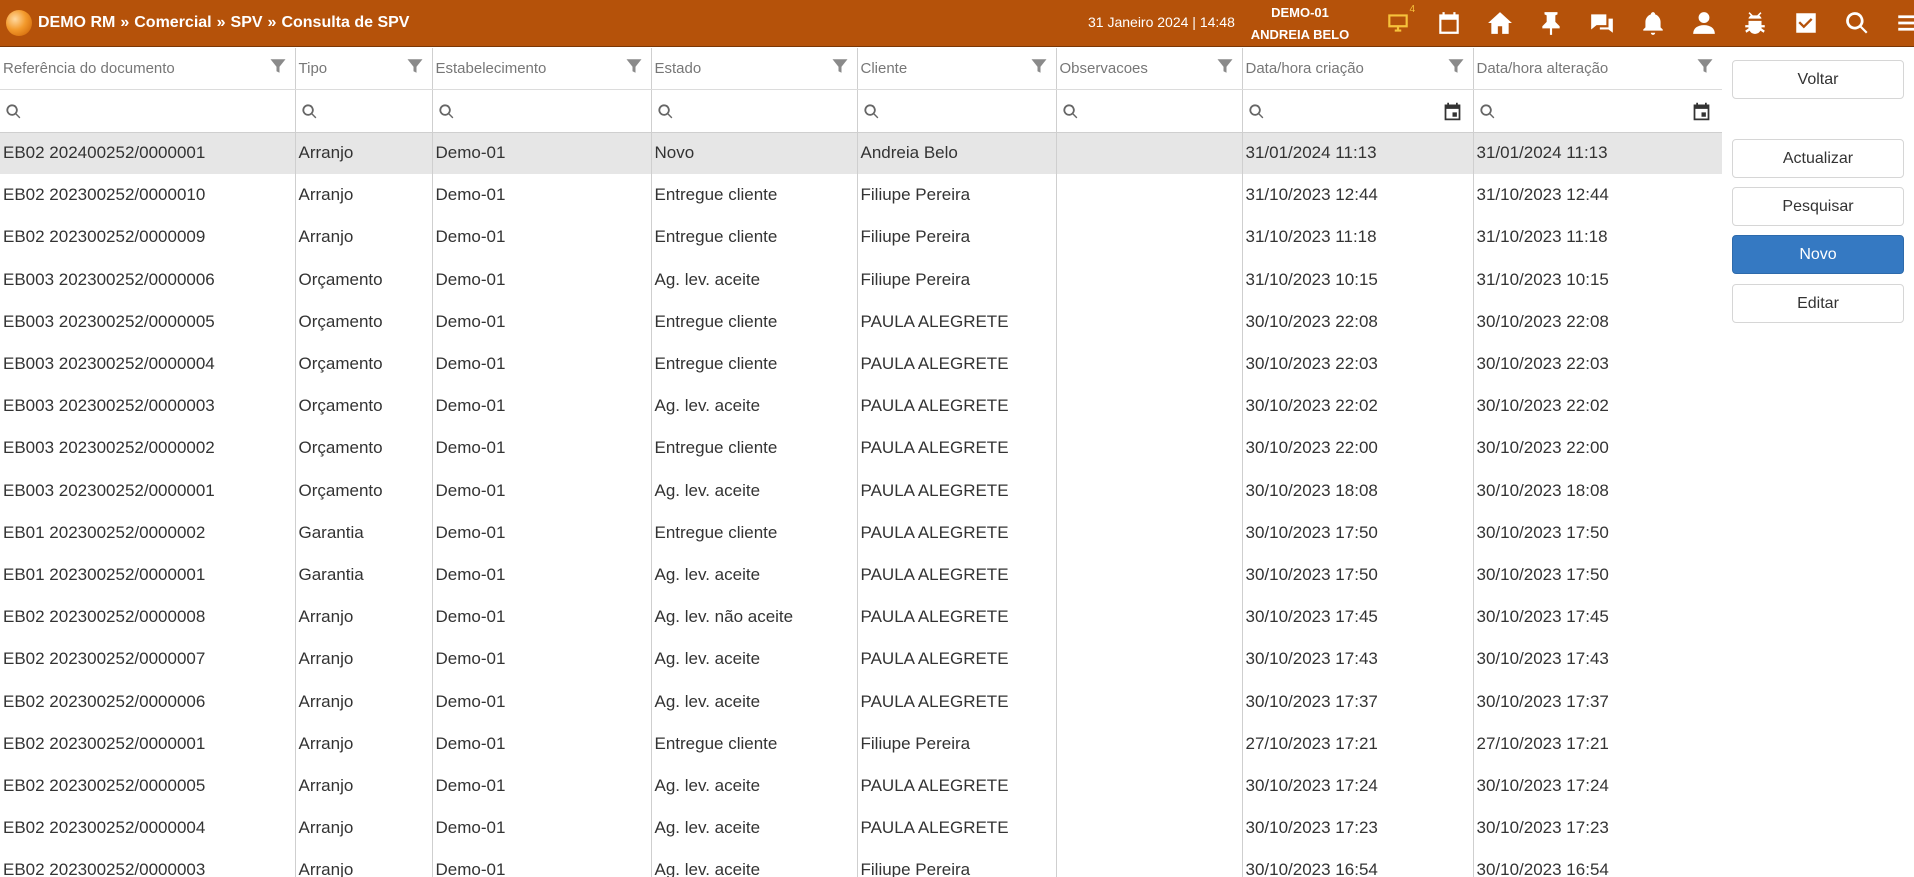  What do you see at coordinates (148, 69) in the screenshot?
I see `column-header-referencia: Referência do documento` at bounding box center [148, 69].